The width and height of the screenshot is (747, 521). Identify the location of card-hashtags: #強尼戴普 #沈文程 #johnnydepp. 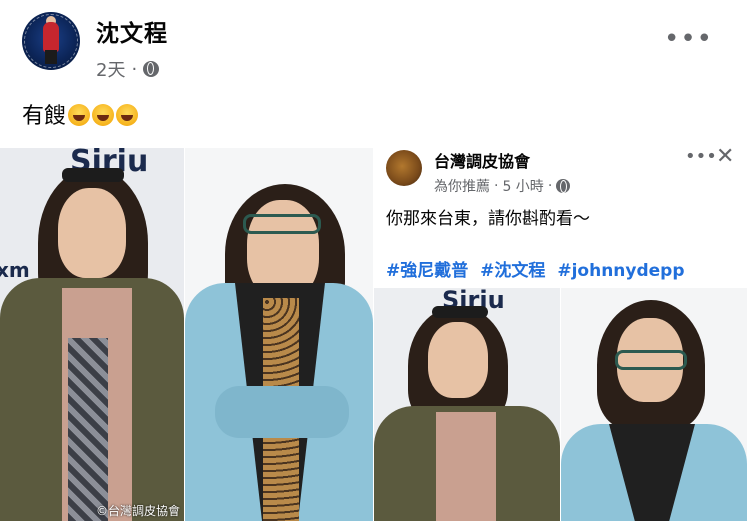
(538, 268).